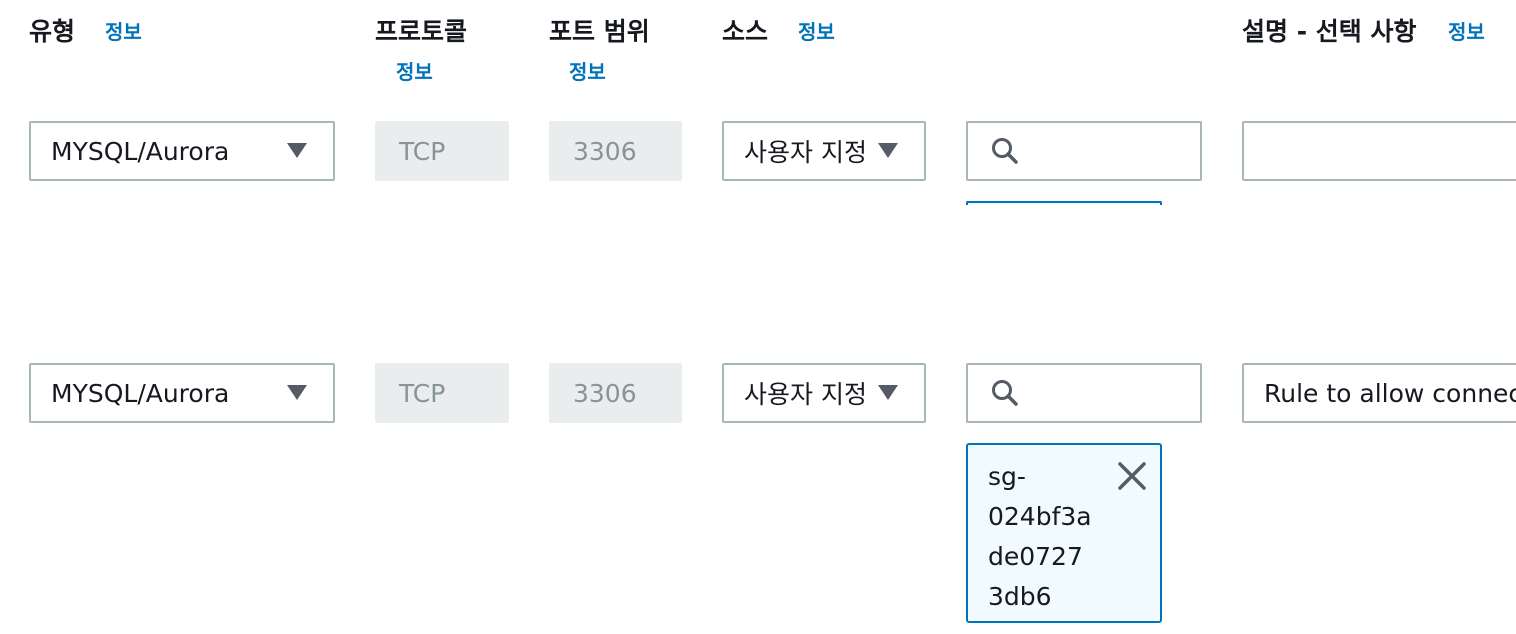  I want to click on info-link-description: 정보, so click(1466, 30).